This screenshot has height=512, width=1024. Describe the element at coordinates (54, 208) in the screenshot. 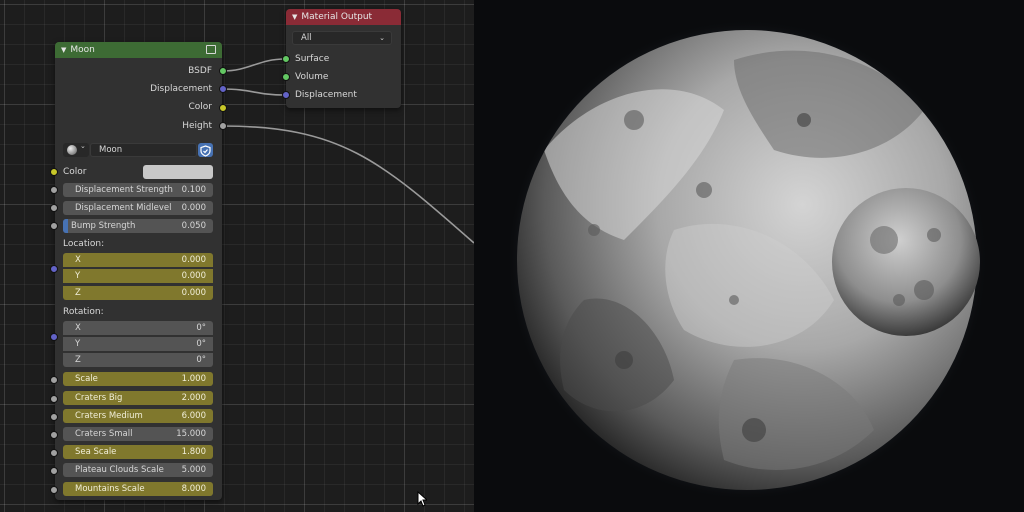

I see `displacement-midlevel-socket` at that location.